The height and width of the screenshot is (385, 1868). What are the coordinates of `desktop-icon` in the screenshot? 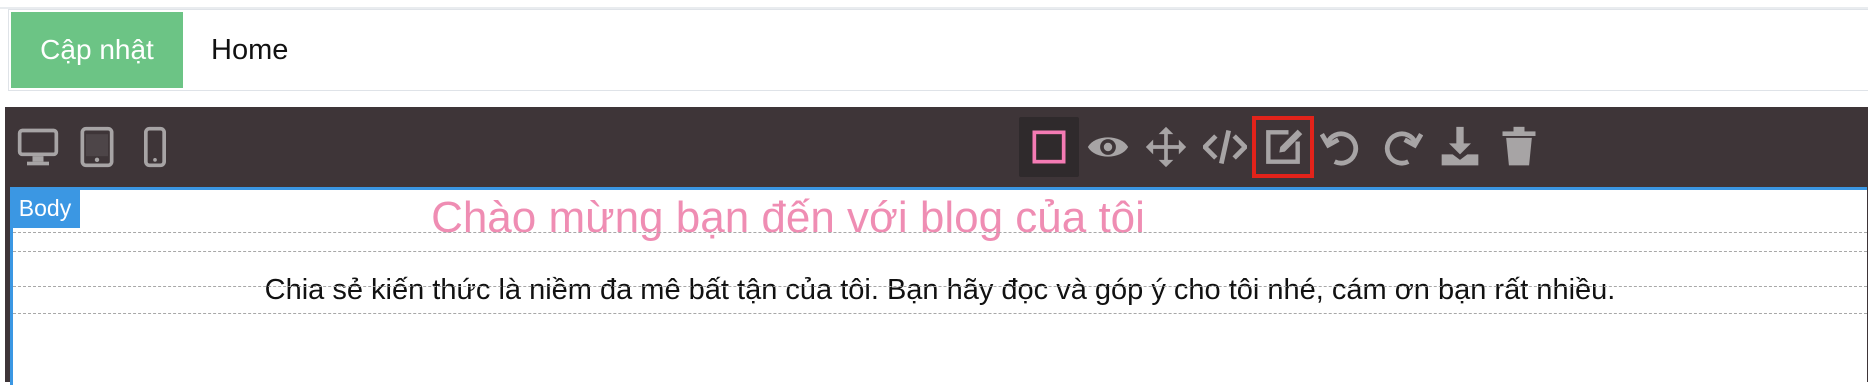 It's located at (38, 147).